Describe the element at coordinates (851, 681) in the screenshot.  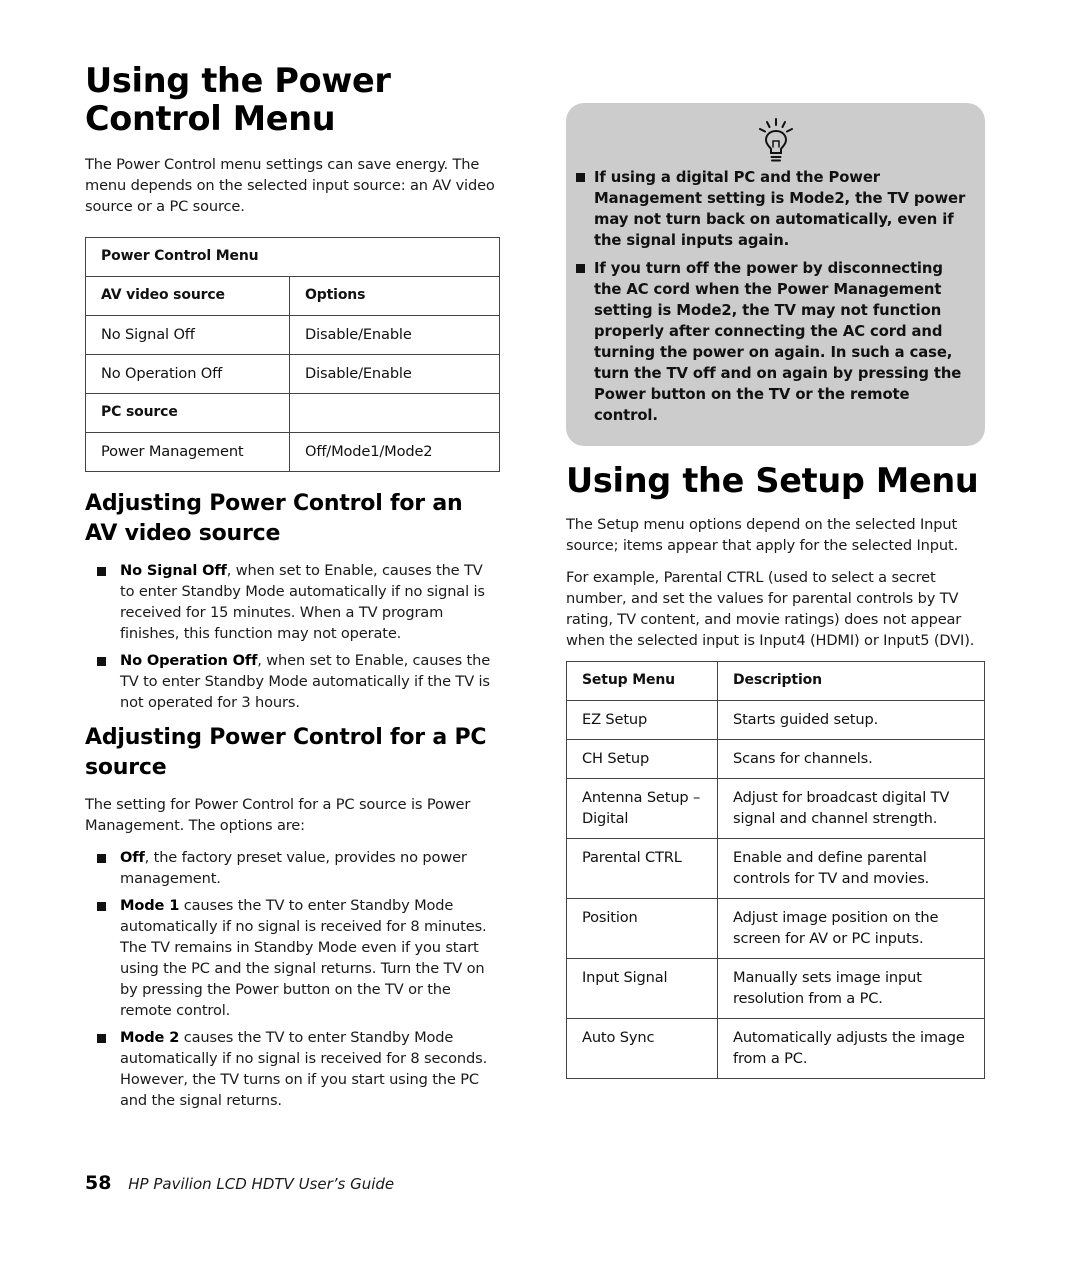
I see `column-header: Description` at that location.